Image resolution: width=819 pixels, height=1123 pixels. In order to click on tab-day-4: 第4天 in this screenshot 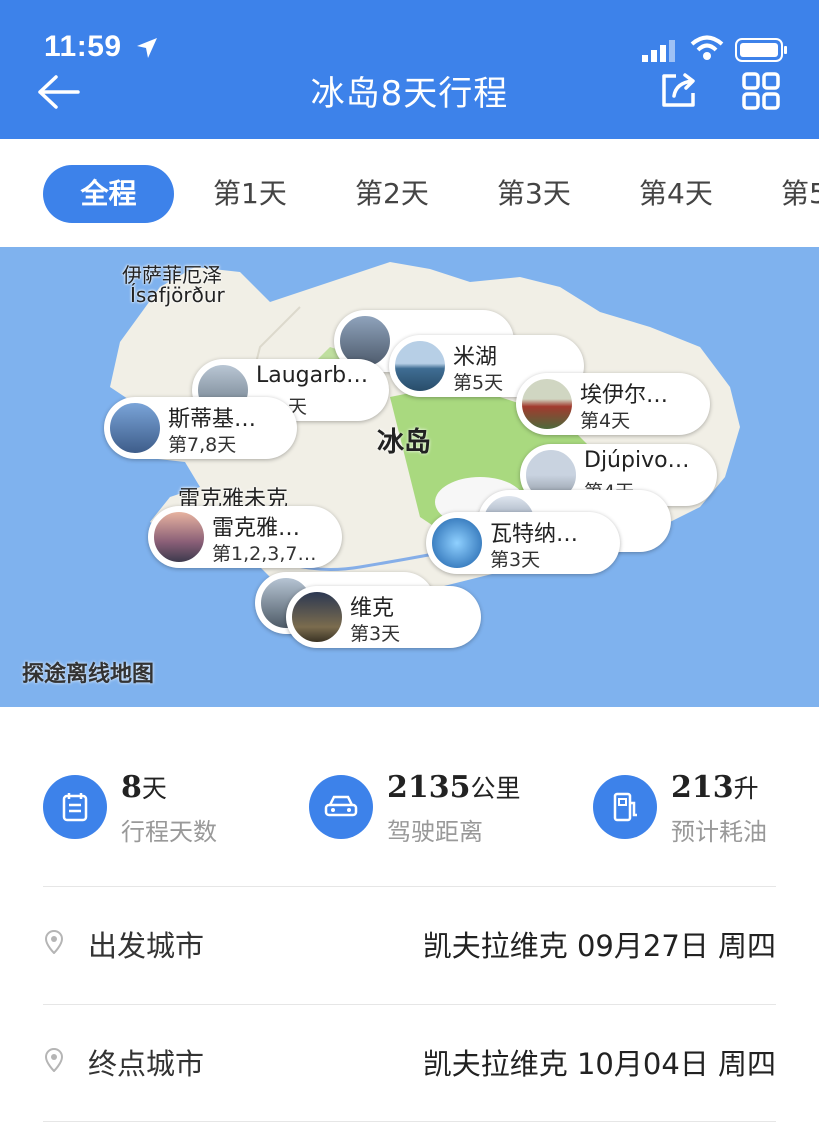, I will do `click(676, 194)`.